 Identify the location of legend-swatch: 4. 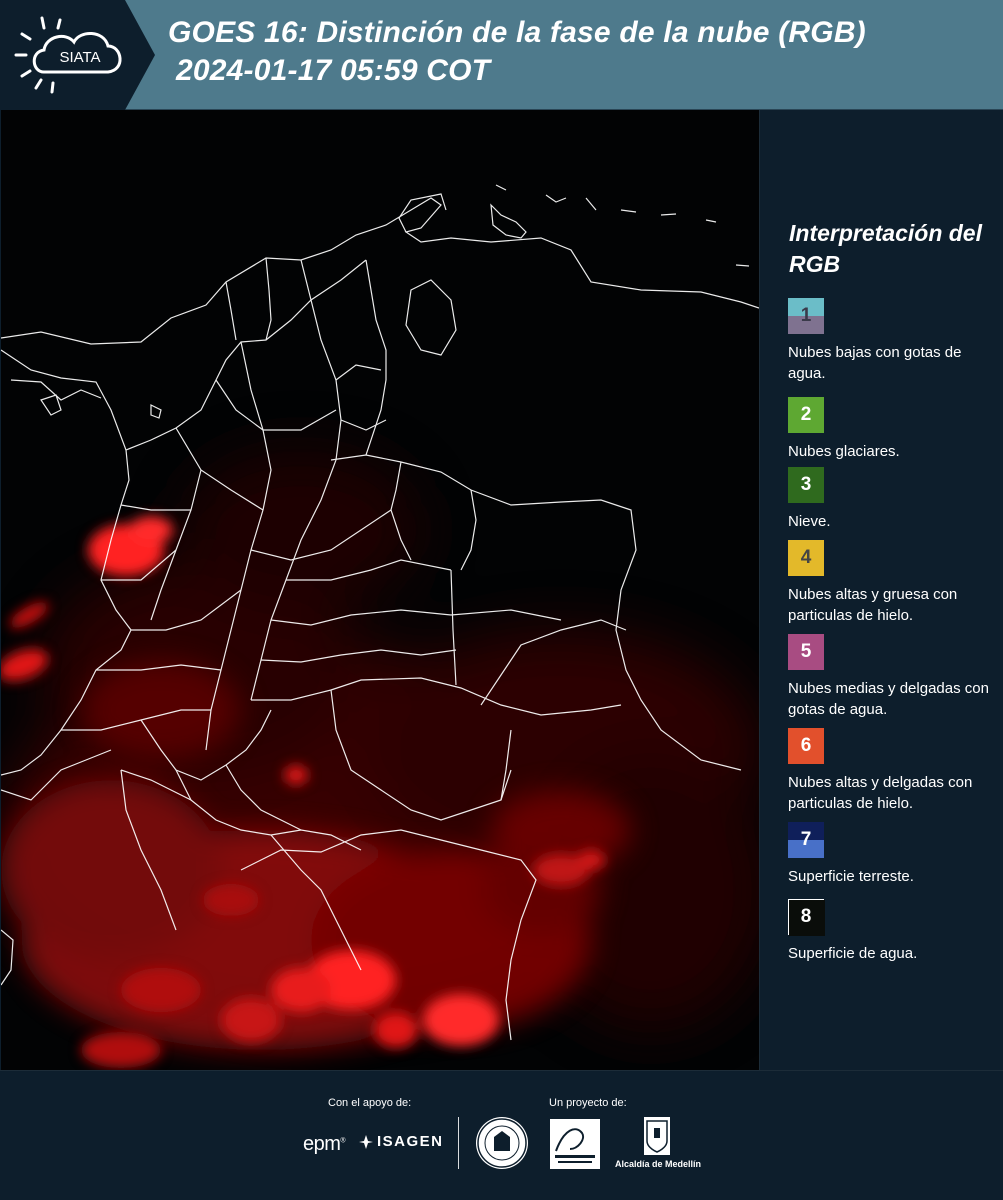
(806, 558).